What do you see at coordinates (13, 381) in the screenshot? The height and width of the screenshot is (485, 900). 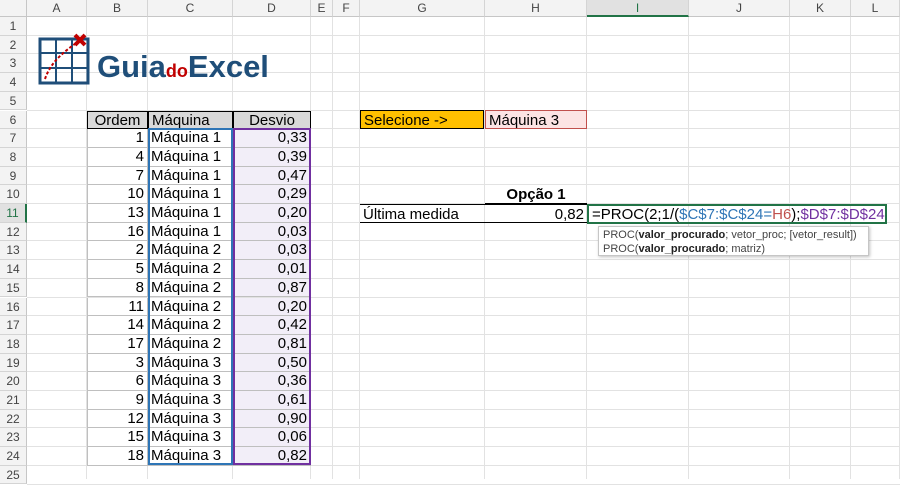 I see `row-header-20: 20` at bounding box center [13, 381].